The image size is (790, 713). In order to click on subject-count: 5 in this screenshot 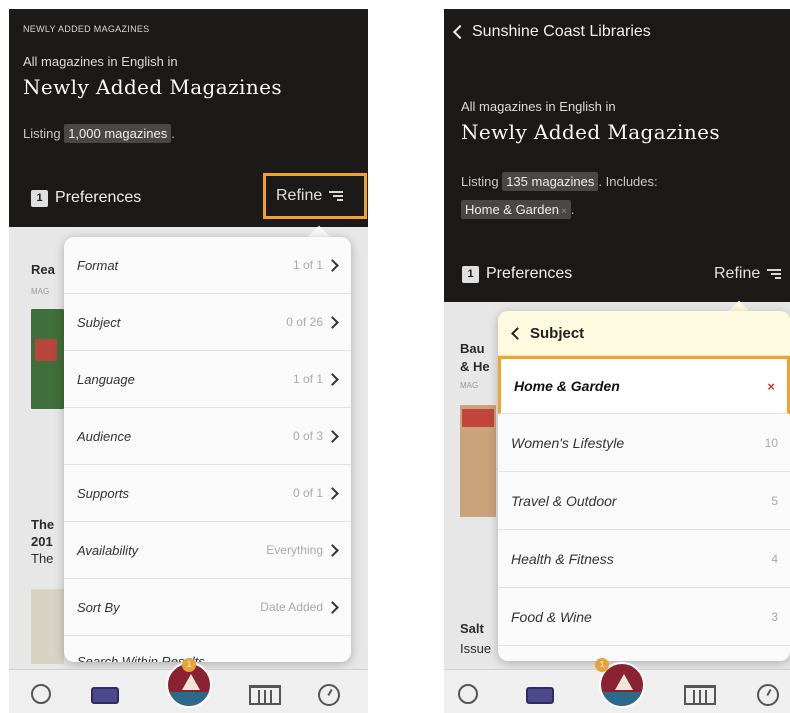, I will do `click(774, 500)`.